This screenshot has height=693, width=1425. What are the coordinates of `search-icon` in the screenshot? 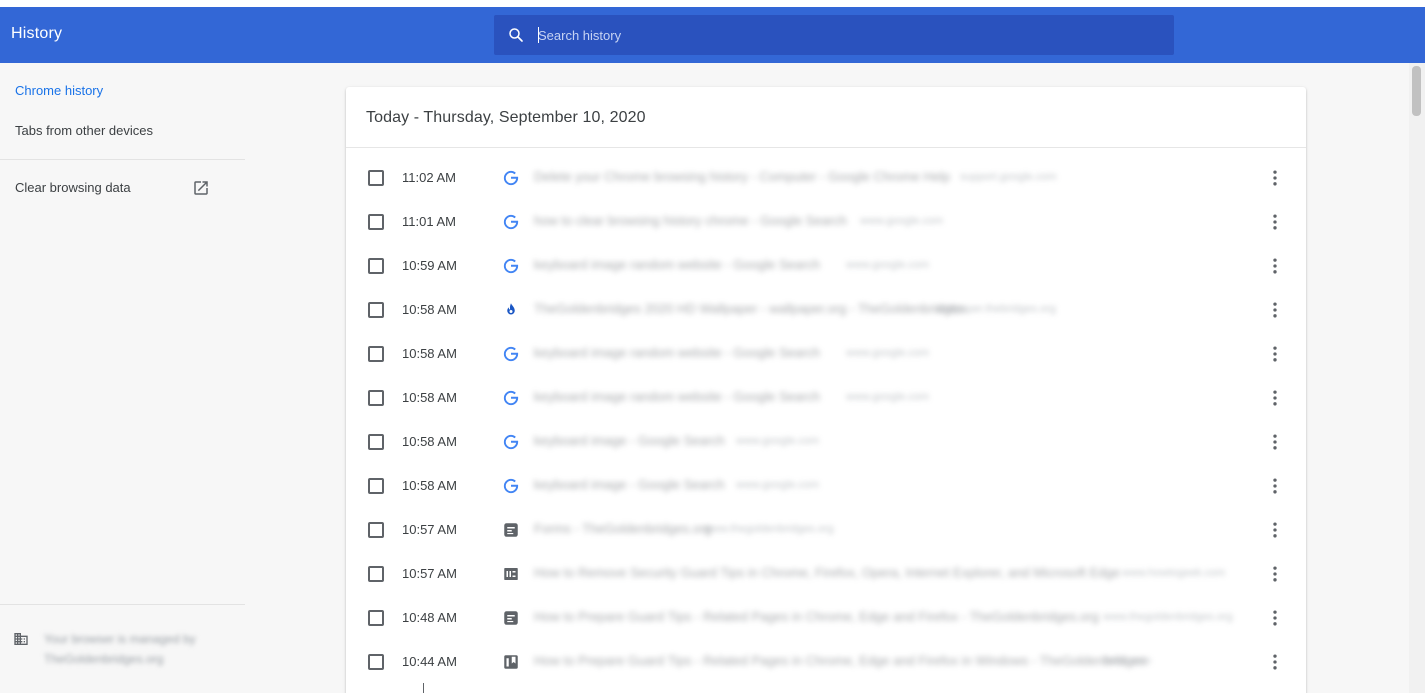 It's located at (516, 35).